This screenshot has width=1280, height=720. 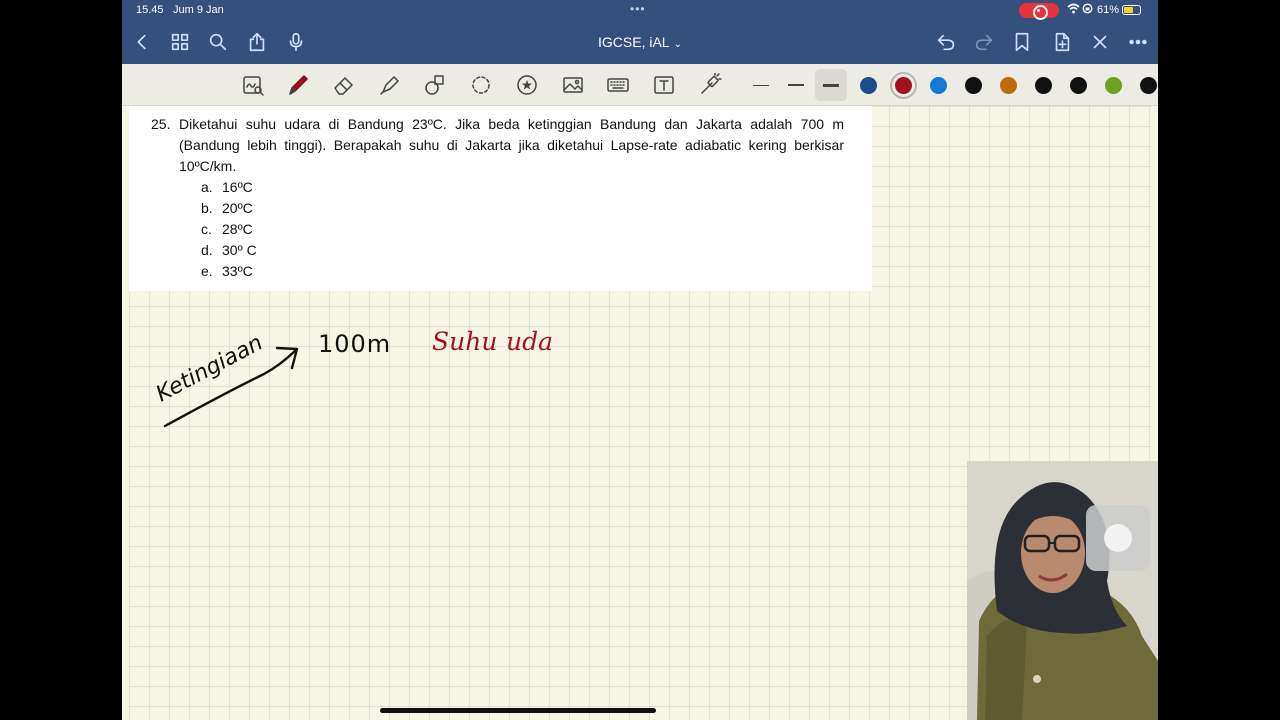 What do you see at coordinates (618, 85) in the screenshot?
I see `keyboard-icon` at bounding box center [618, 85].